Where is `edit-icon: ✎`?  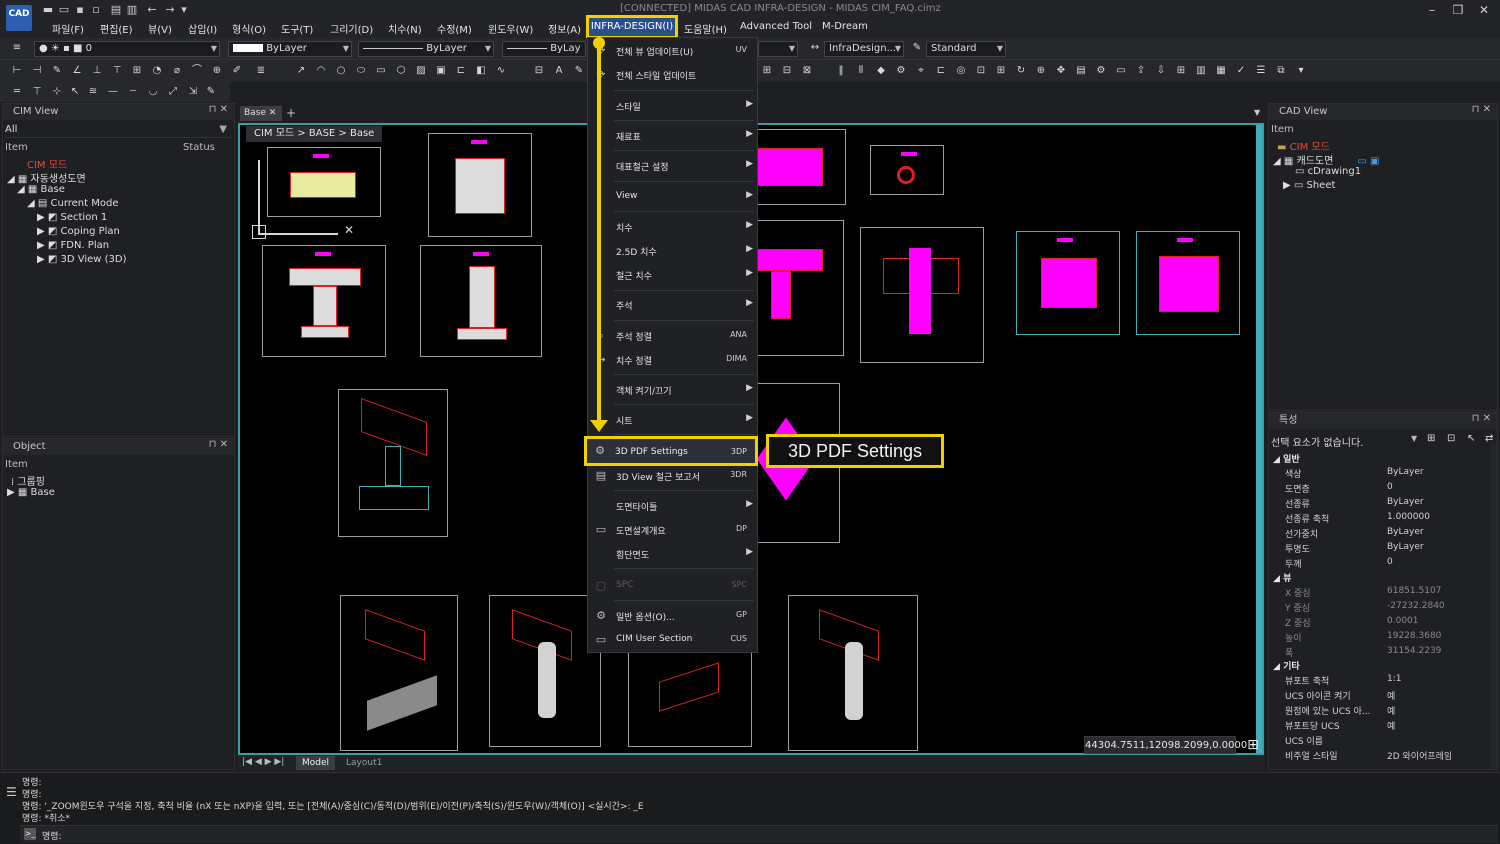 edit-icon: ✎ is located at coordinates (57, 71).